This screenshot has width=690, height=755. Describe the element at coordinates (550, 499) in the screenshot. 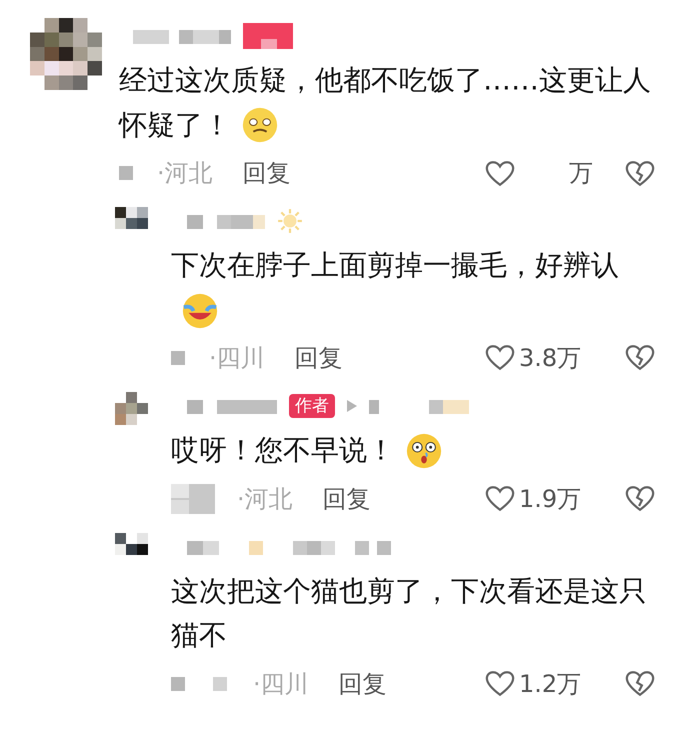

I see `like-count: 1.9万` at that location.